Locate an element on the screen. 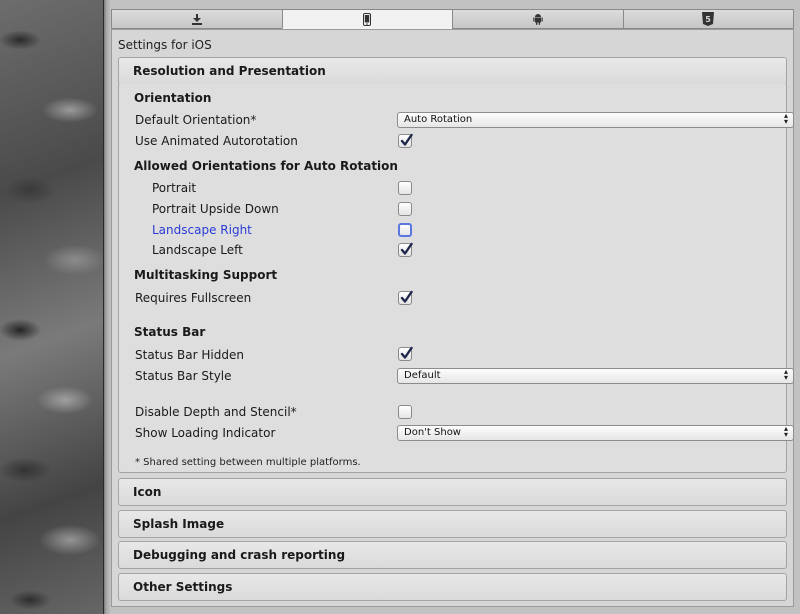  requires-fullscreen-label: Requires Fullscreen is located at coordinates (193, 298).